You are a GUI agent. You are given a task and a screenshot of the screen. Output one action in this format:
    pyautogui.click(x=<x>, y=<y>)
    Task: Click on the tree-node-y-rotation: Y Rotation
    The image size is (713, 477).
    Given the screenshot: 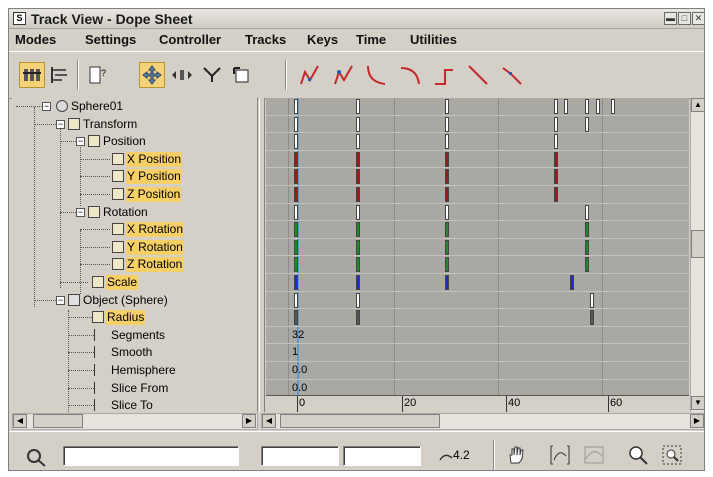 What is the action you would take?
    pyautogui.click(x=134, y=247)
    